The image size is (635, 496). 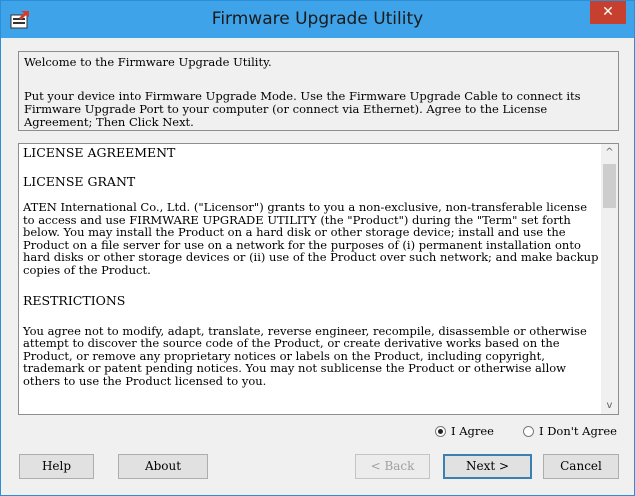 I want to click on scrollbar-thumb, so click(x=609, y=186).